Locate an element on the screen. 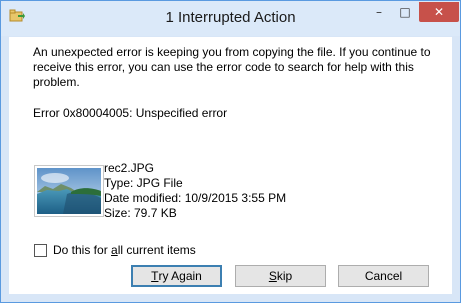  title-bar: 1 Interrupted Action – □ ✕ is located at coordinates (230, 18).